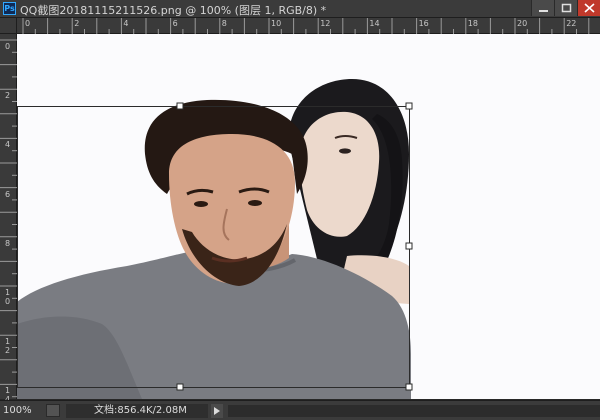 The width and height of the screenshot is (600, 420). I want to click on ruler-label: 1 0, so click(8, 297).